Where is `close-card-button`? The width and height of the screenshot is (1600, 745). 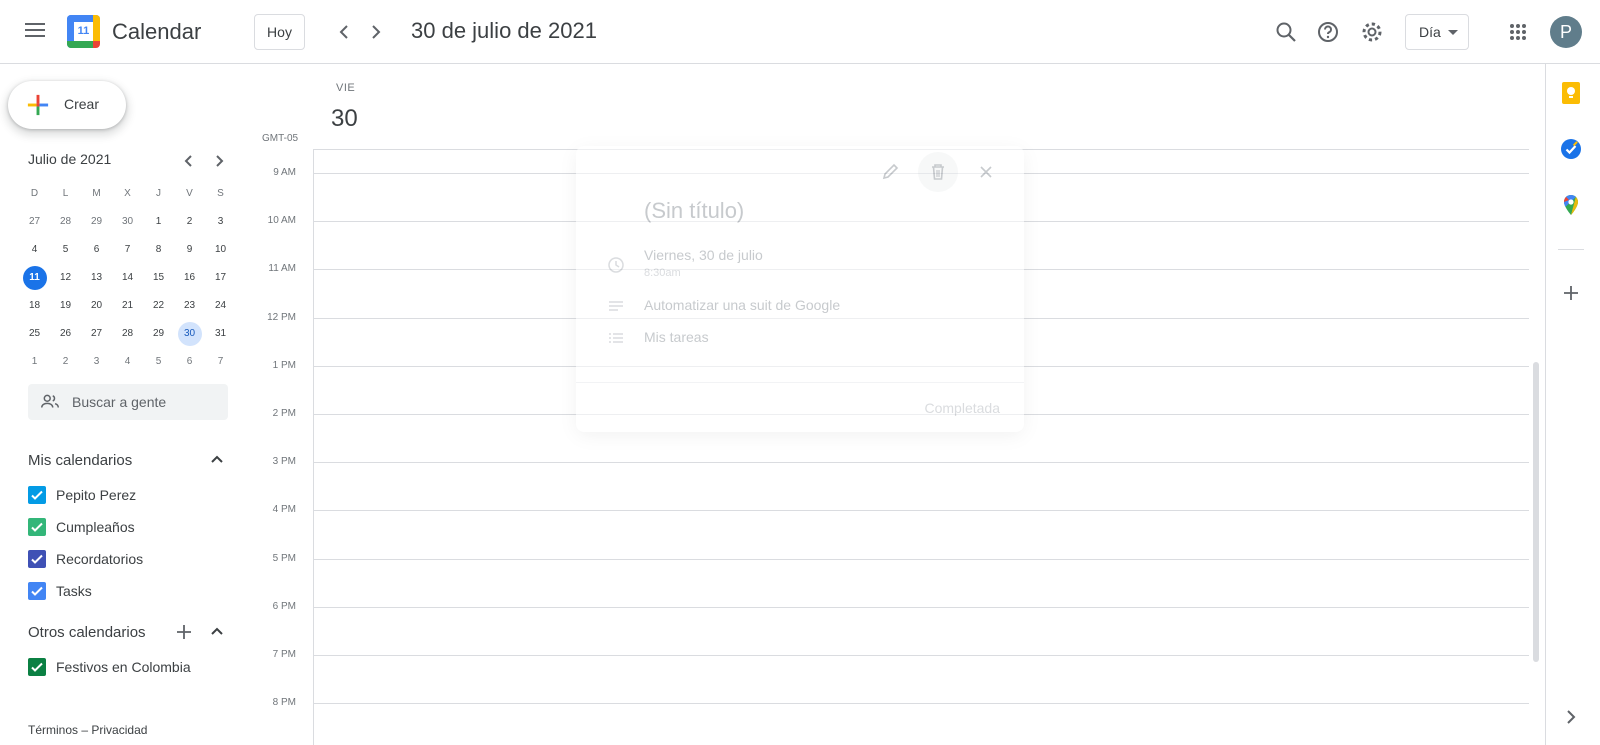
close-card-button is located at coordinates (986, 172).